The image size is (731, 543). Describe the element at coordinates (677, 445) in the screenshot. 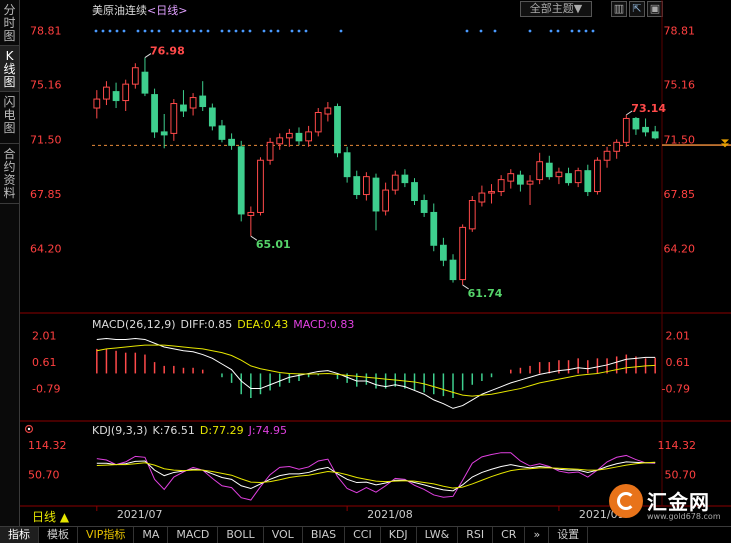

I see `kdj-axis-label-right: 114.32` at that location.